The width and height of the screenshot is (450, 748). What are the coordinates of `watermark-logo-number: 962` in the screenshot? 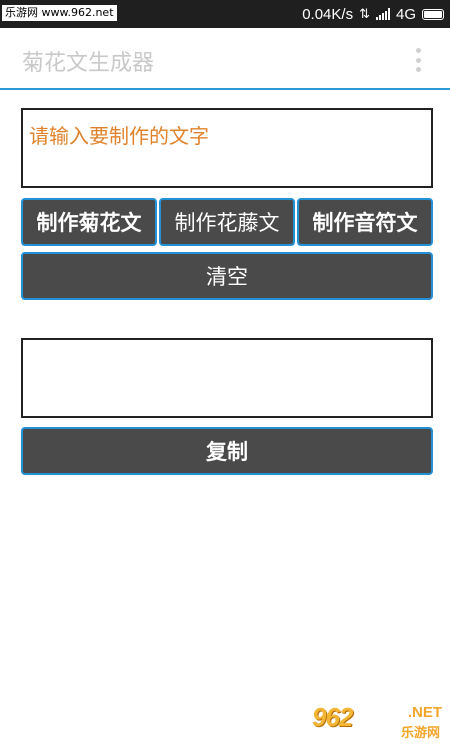 It's located at (332, 717).